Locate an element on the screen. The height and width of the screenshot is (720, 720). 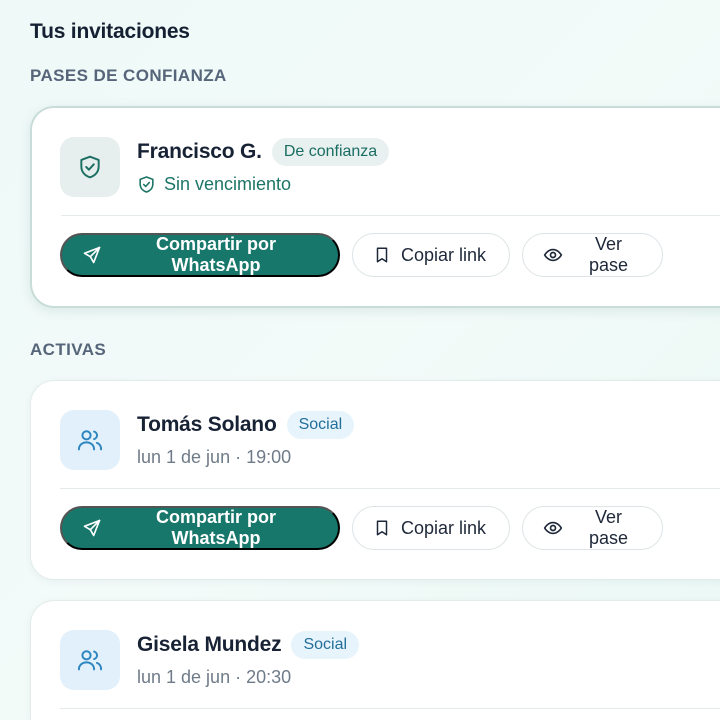
name-row: Tomás Solano Social is located at coordinates (246, 425).